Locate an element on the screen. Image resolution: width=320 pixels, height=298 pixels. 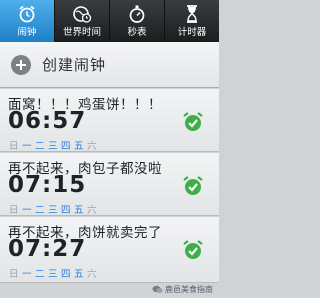
tab-world-time: 世界时间 is located at coordinates (82, 21).